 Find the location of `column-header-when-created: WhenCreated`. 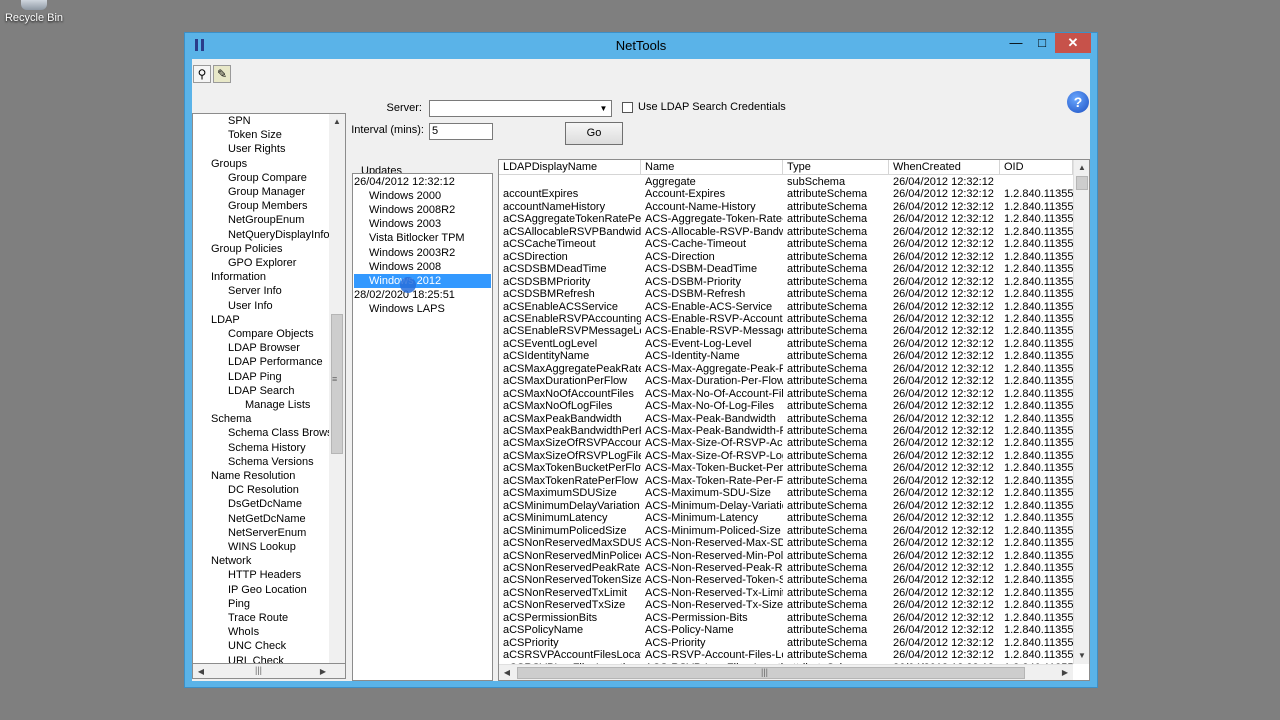

column-header-when-created: WhenCreated is located at coordinates (944, 167).